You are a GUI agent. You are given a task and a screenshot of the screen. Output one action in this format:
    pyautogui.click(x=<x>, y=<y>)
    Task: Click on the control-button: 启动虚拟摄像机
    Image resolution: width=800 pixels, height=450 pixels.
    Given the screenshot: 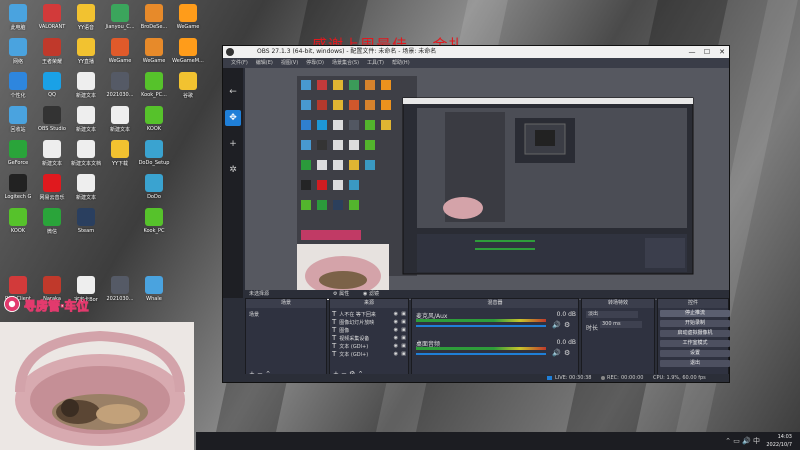 What is the action you would take?
    pyautogui.click(x=695, y=333)
    